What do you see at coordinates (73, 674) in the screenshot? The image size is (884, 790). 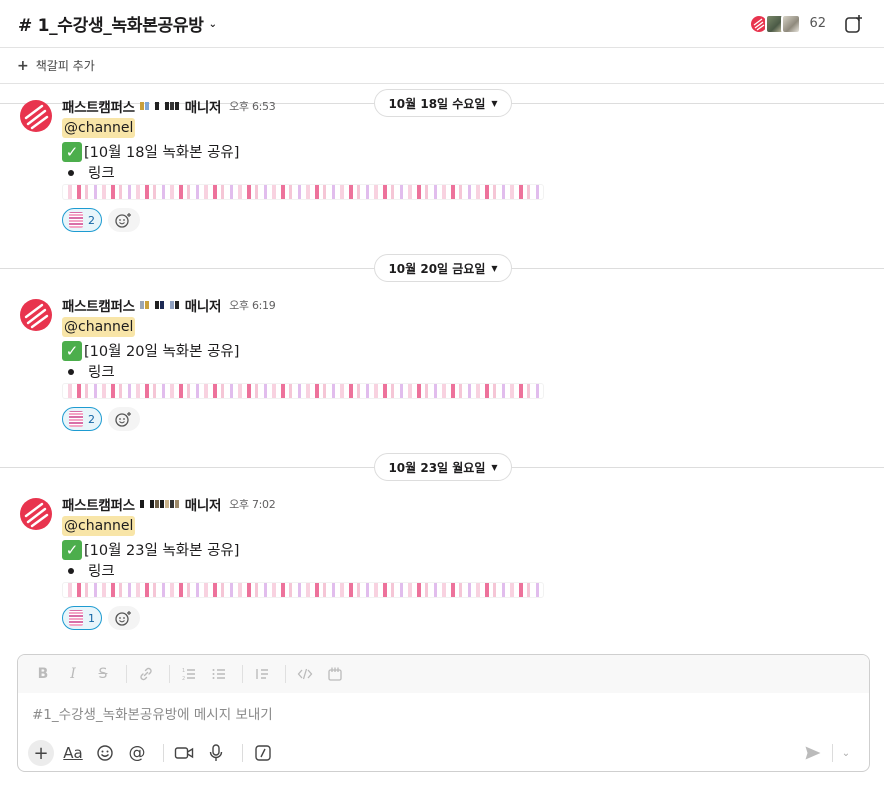 I see `italic-icon: I` at bounding box center [73, 674].